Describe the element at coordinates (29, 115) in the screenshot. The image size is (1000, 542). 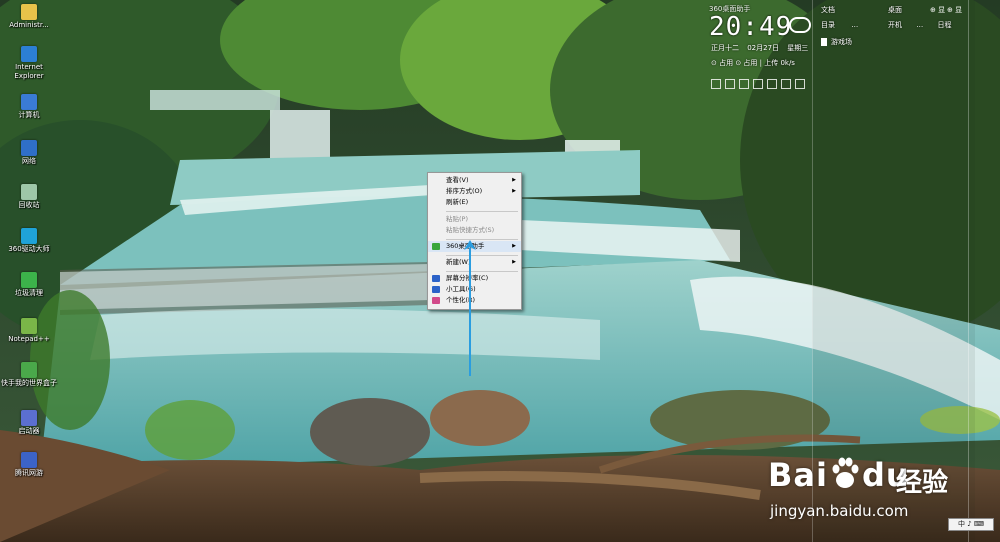
I see `desktop-icon-label: 计算机` at that location.